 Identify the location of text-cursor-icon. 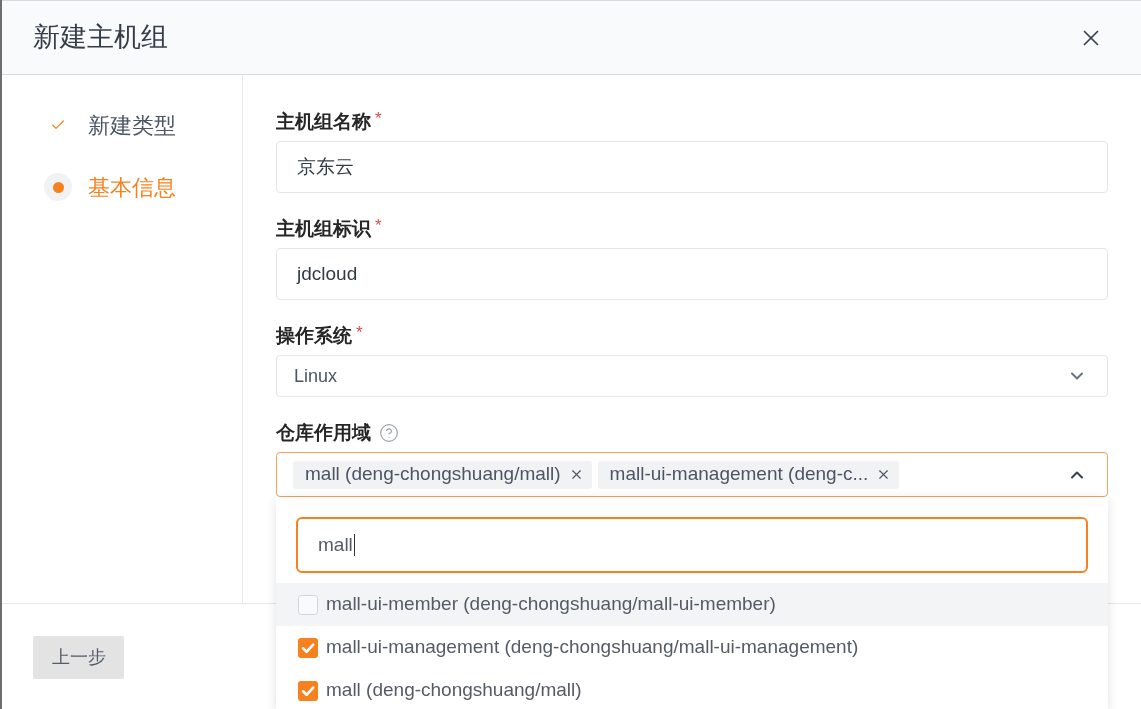
(354, 545).